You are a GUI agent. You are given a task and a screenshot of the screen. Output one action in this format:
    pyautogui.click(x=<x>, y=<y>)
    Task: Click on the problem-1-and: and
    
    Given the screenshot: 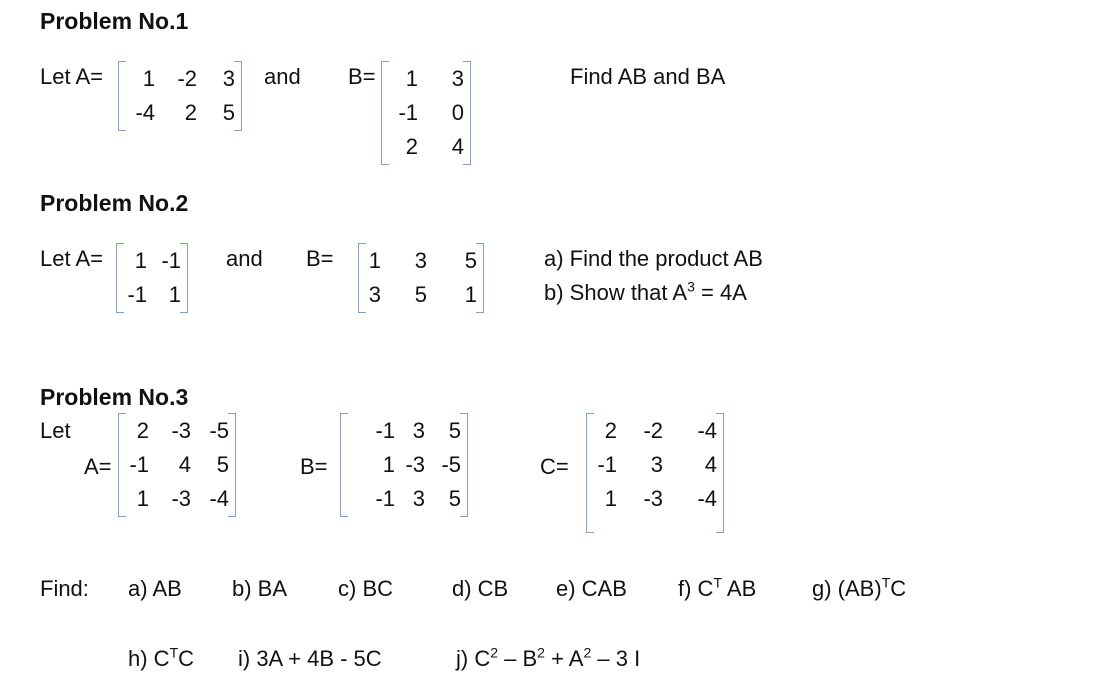 What is the action you would take?
    pyautogui.click(x=282, y=76)
    